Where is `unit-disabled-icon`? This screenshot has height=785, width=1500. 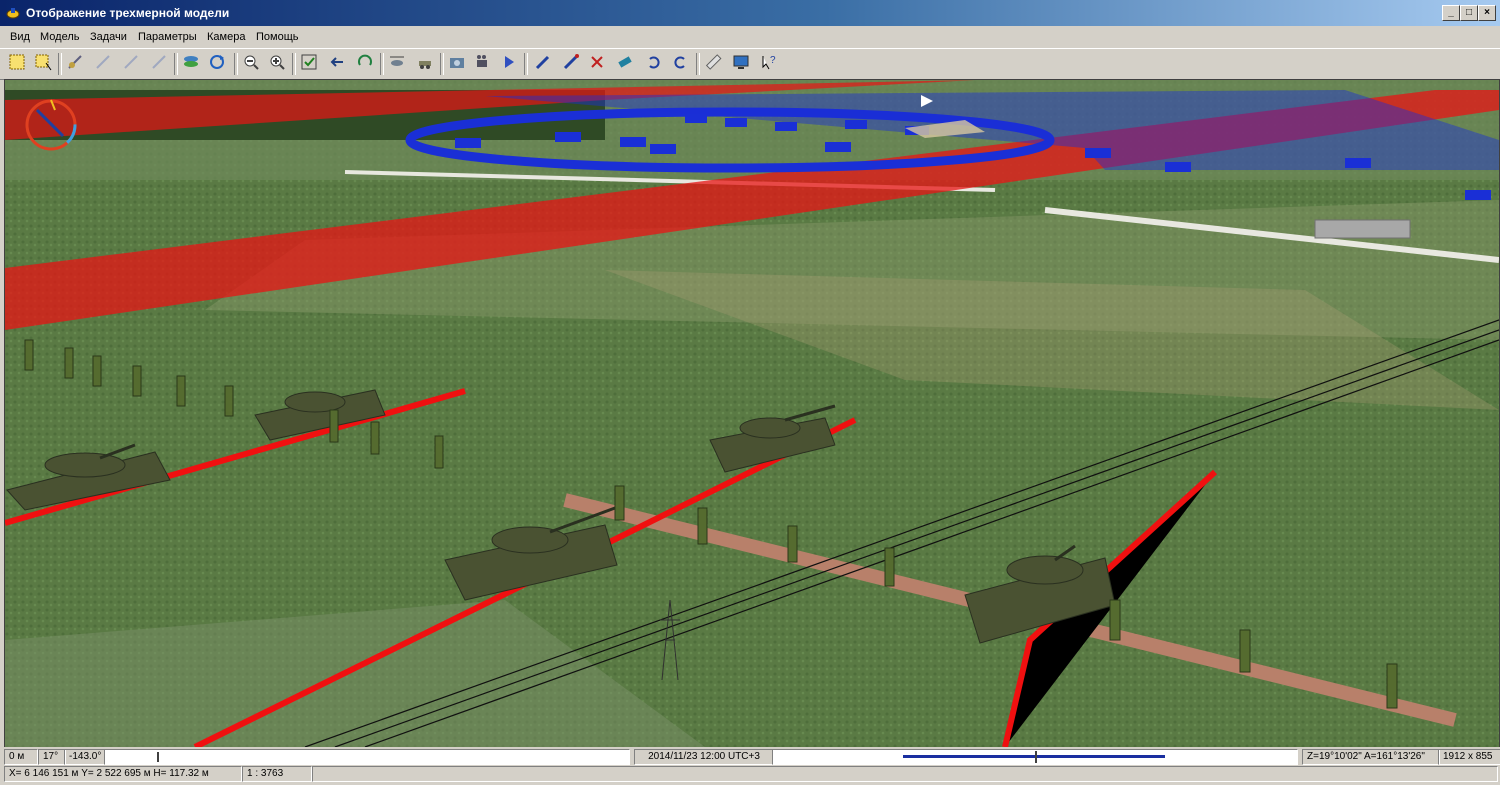
unit-disabled-icon is located at coordinates (103, 64).